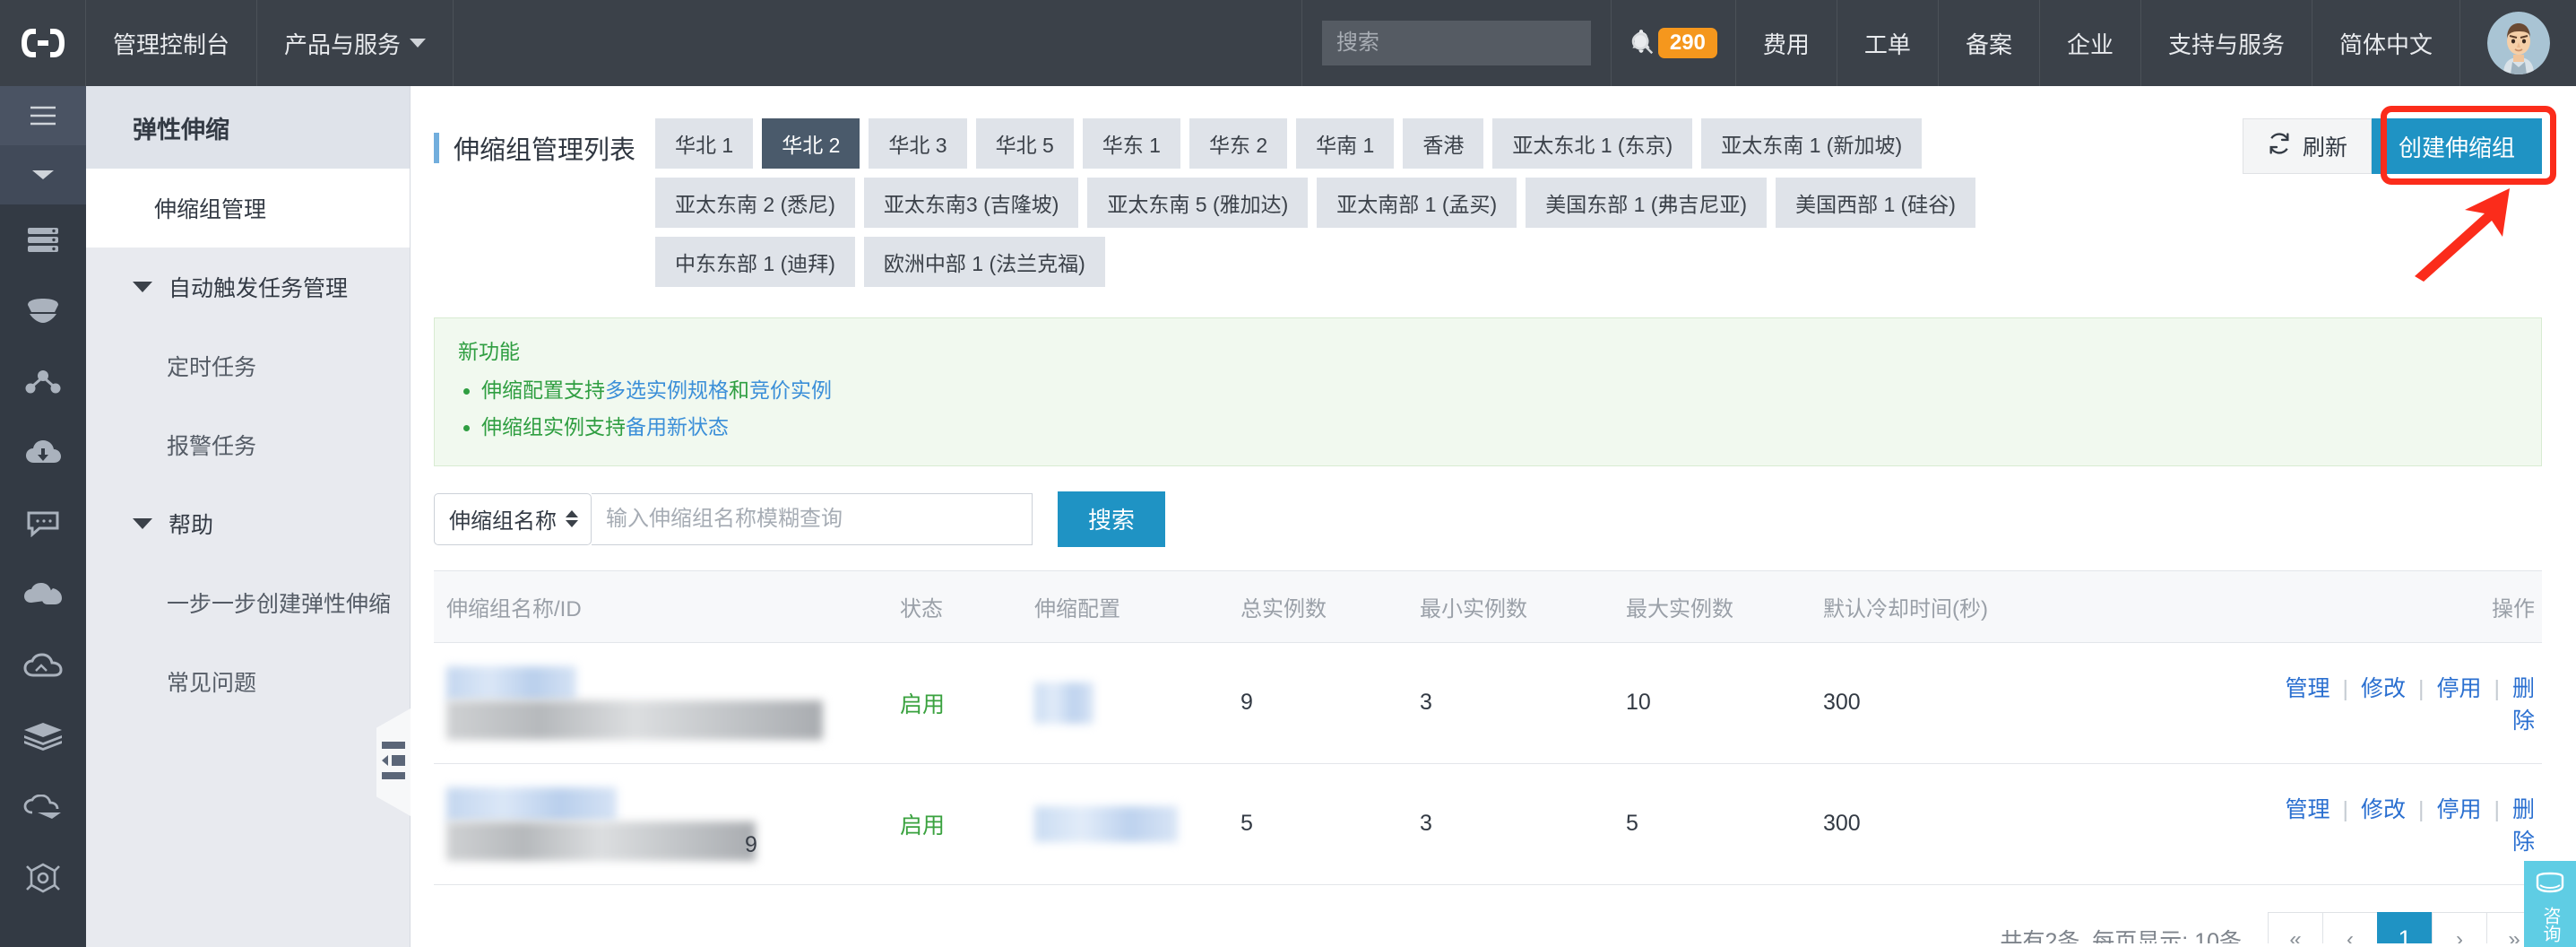 The height and width of the screenshot is (947, 2576). Describe the element at coordinates (2295, 929) in the screenshot. I see `pagination-first: «` at that location.